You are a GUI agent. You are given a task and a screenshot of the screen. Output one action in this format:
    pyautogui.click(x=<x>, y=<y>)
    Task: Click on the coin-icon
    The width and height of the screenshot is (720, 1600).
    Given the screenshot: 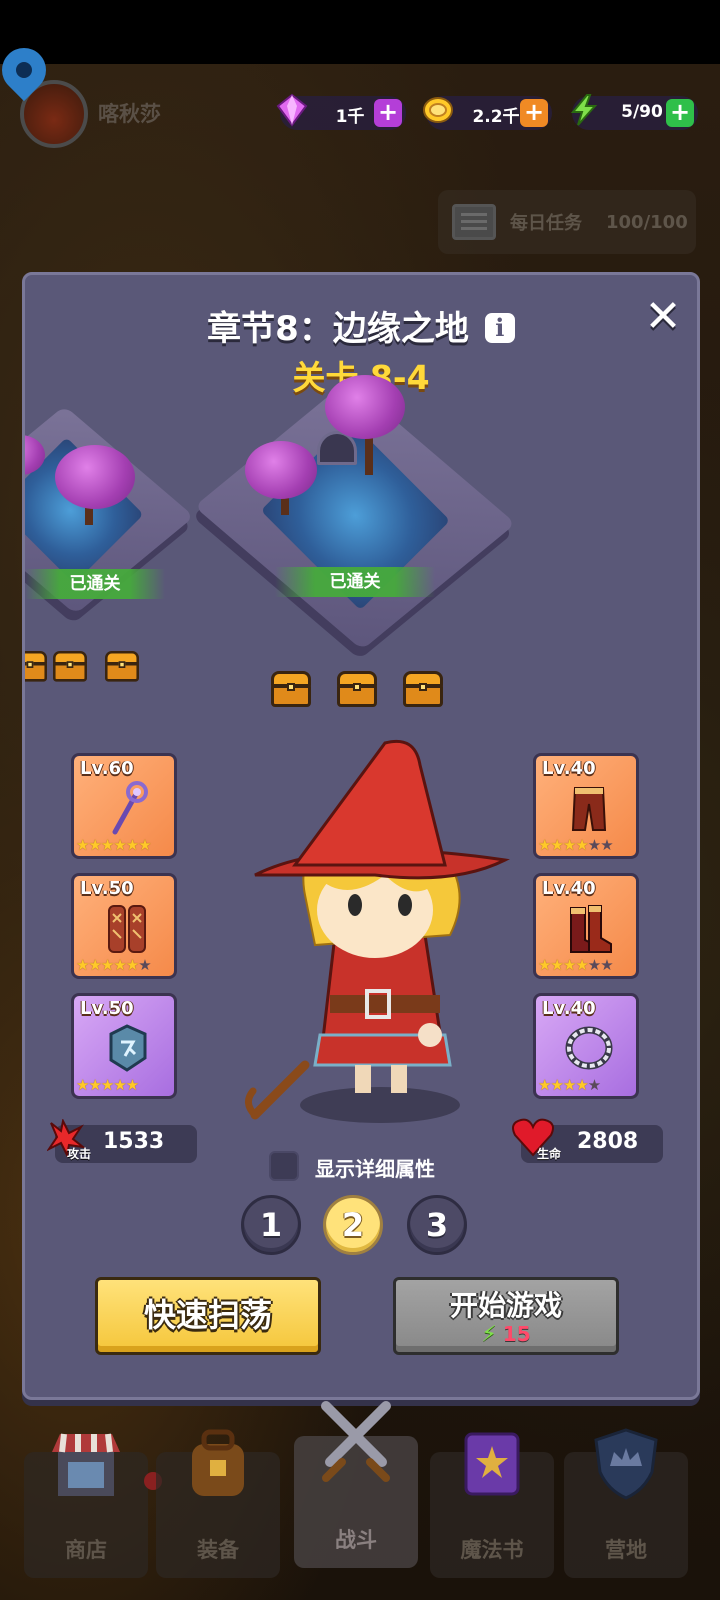 What is the action you would take?
    pyautogui.click(x=438, y=110)
    